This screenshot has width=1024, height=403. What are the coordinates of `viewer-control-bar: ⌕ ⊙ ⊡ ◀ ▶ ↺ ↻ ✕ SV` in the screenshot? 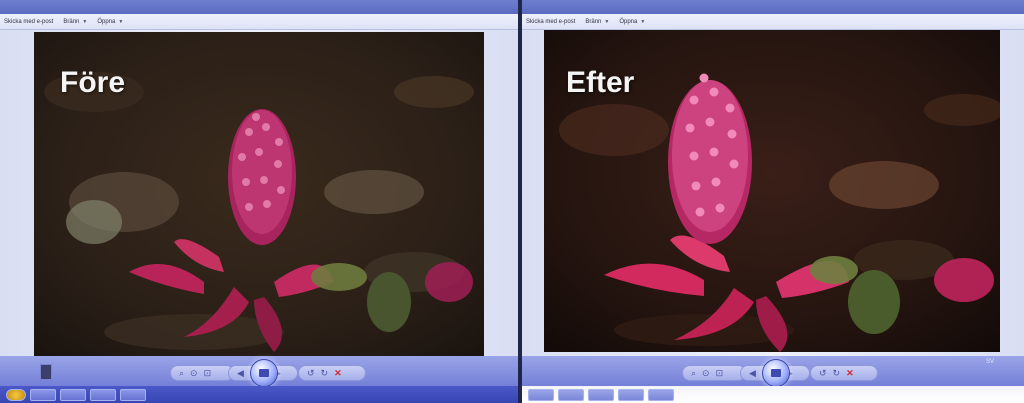 It's located at (773, 371).